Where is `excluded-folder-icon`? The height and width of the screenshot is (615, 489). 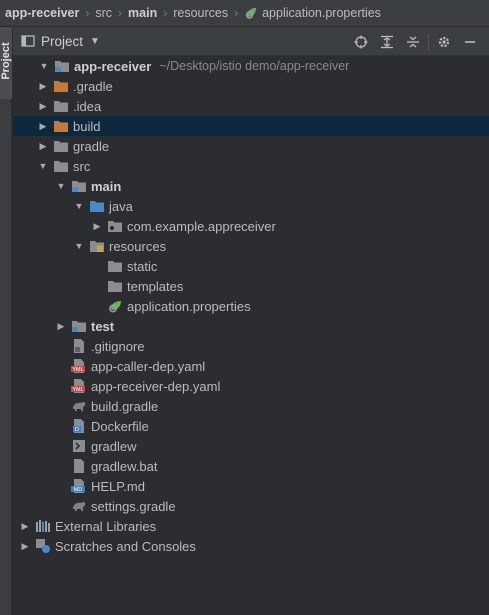 excluded-folder-icon is located at coordinates (61, 126).